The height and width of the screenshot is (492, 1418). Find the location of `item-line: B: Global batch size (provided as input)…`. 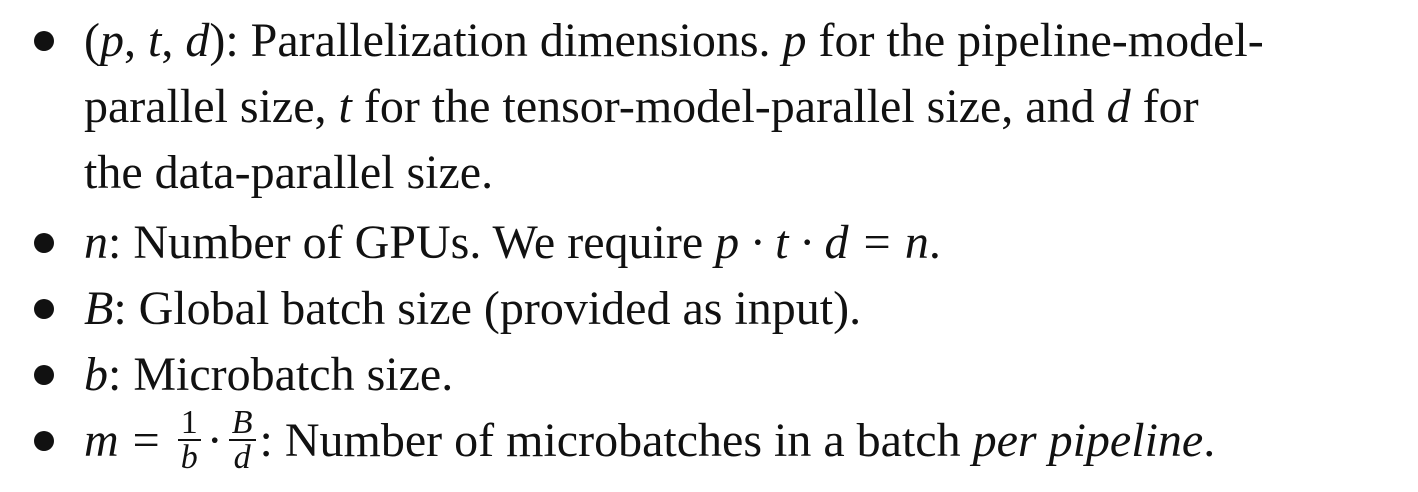

item-line: B: Global batch size (provided as input)… is located at coordinates (472, 309).